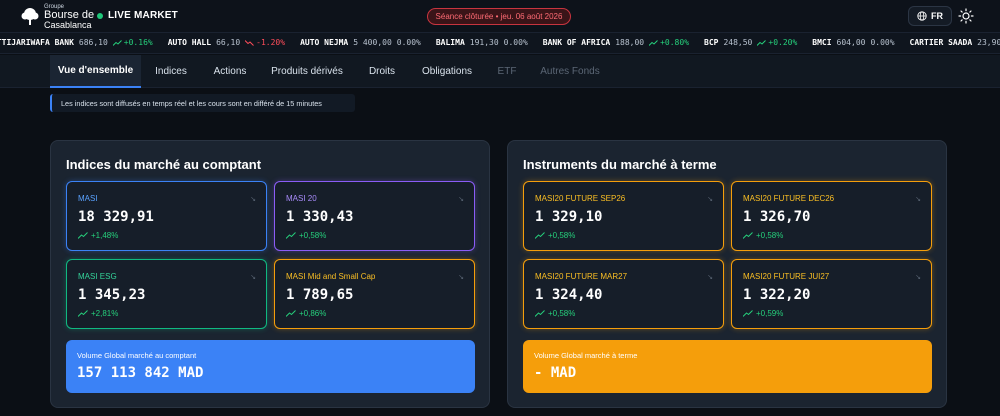  I want to click on card-name: MASI ESG, so click(97, 276).